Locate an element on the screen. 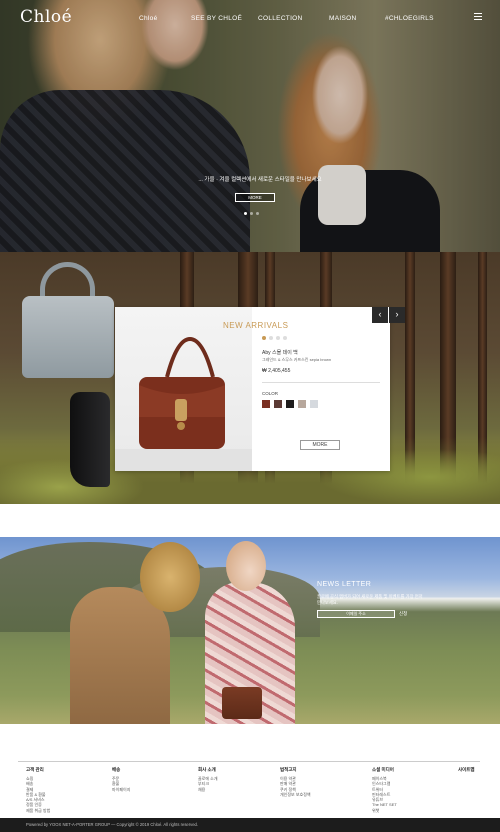 Image resolution: width=500 pixels, height=832 pixels. grey-bag-image is located at coordinates (68, 337).